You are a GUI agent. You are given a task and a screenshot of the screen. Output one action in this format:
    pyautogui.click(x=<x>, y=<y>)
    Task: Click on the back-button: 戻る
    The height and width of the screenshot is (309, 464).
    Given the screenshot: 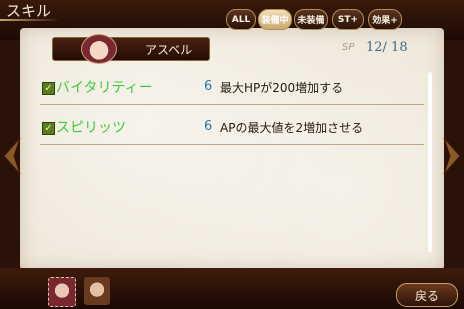 What is the action you would take?
    pyautogui.click(x=427, y=295)
    